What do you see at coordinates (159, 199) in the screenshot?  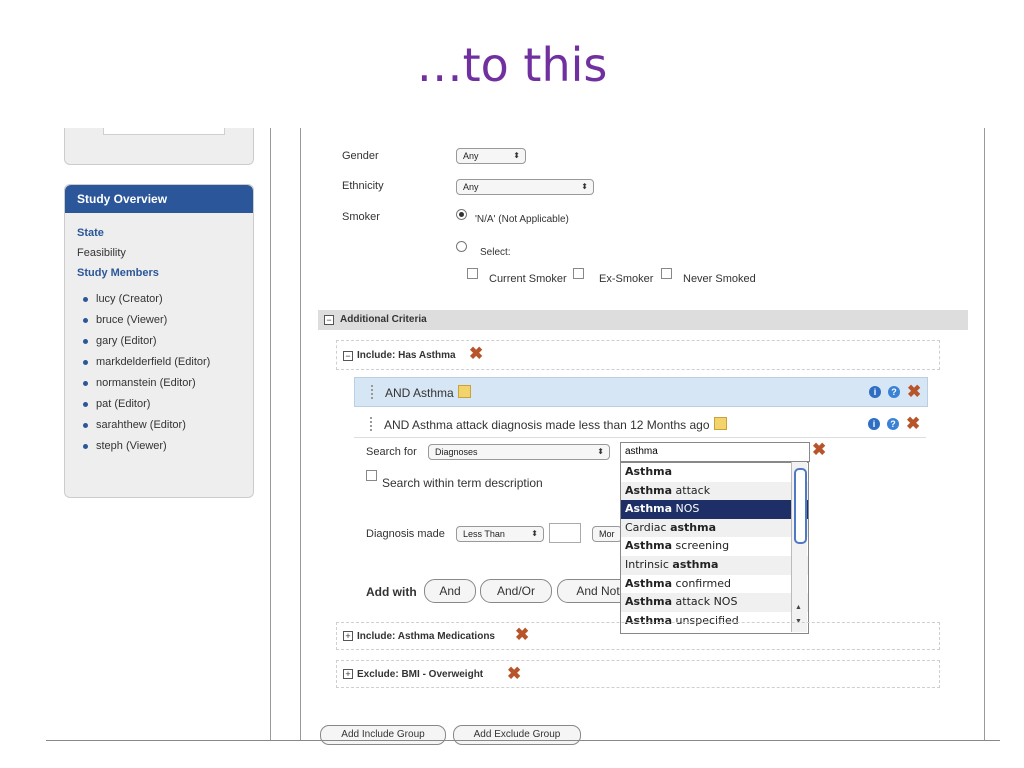 I see `study-overview-heading: Study Overview` at bounding box center [159, 199].